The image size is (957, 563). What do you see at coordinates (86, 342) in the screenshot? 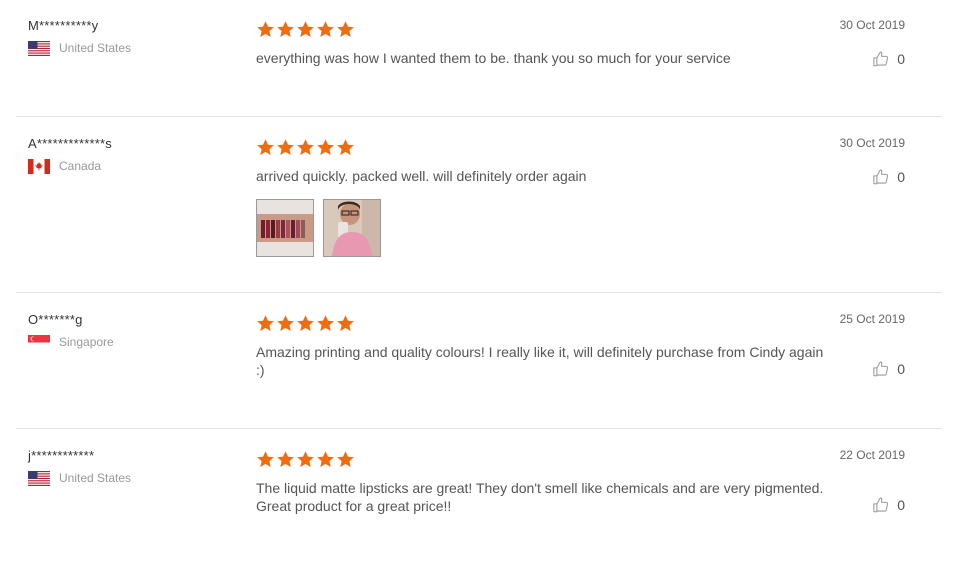
I see `country-name: Singapore` at bounding box center [86, 342].